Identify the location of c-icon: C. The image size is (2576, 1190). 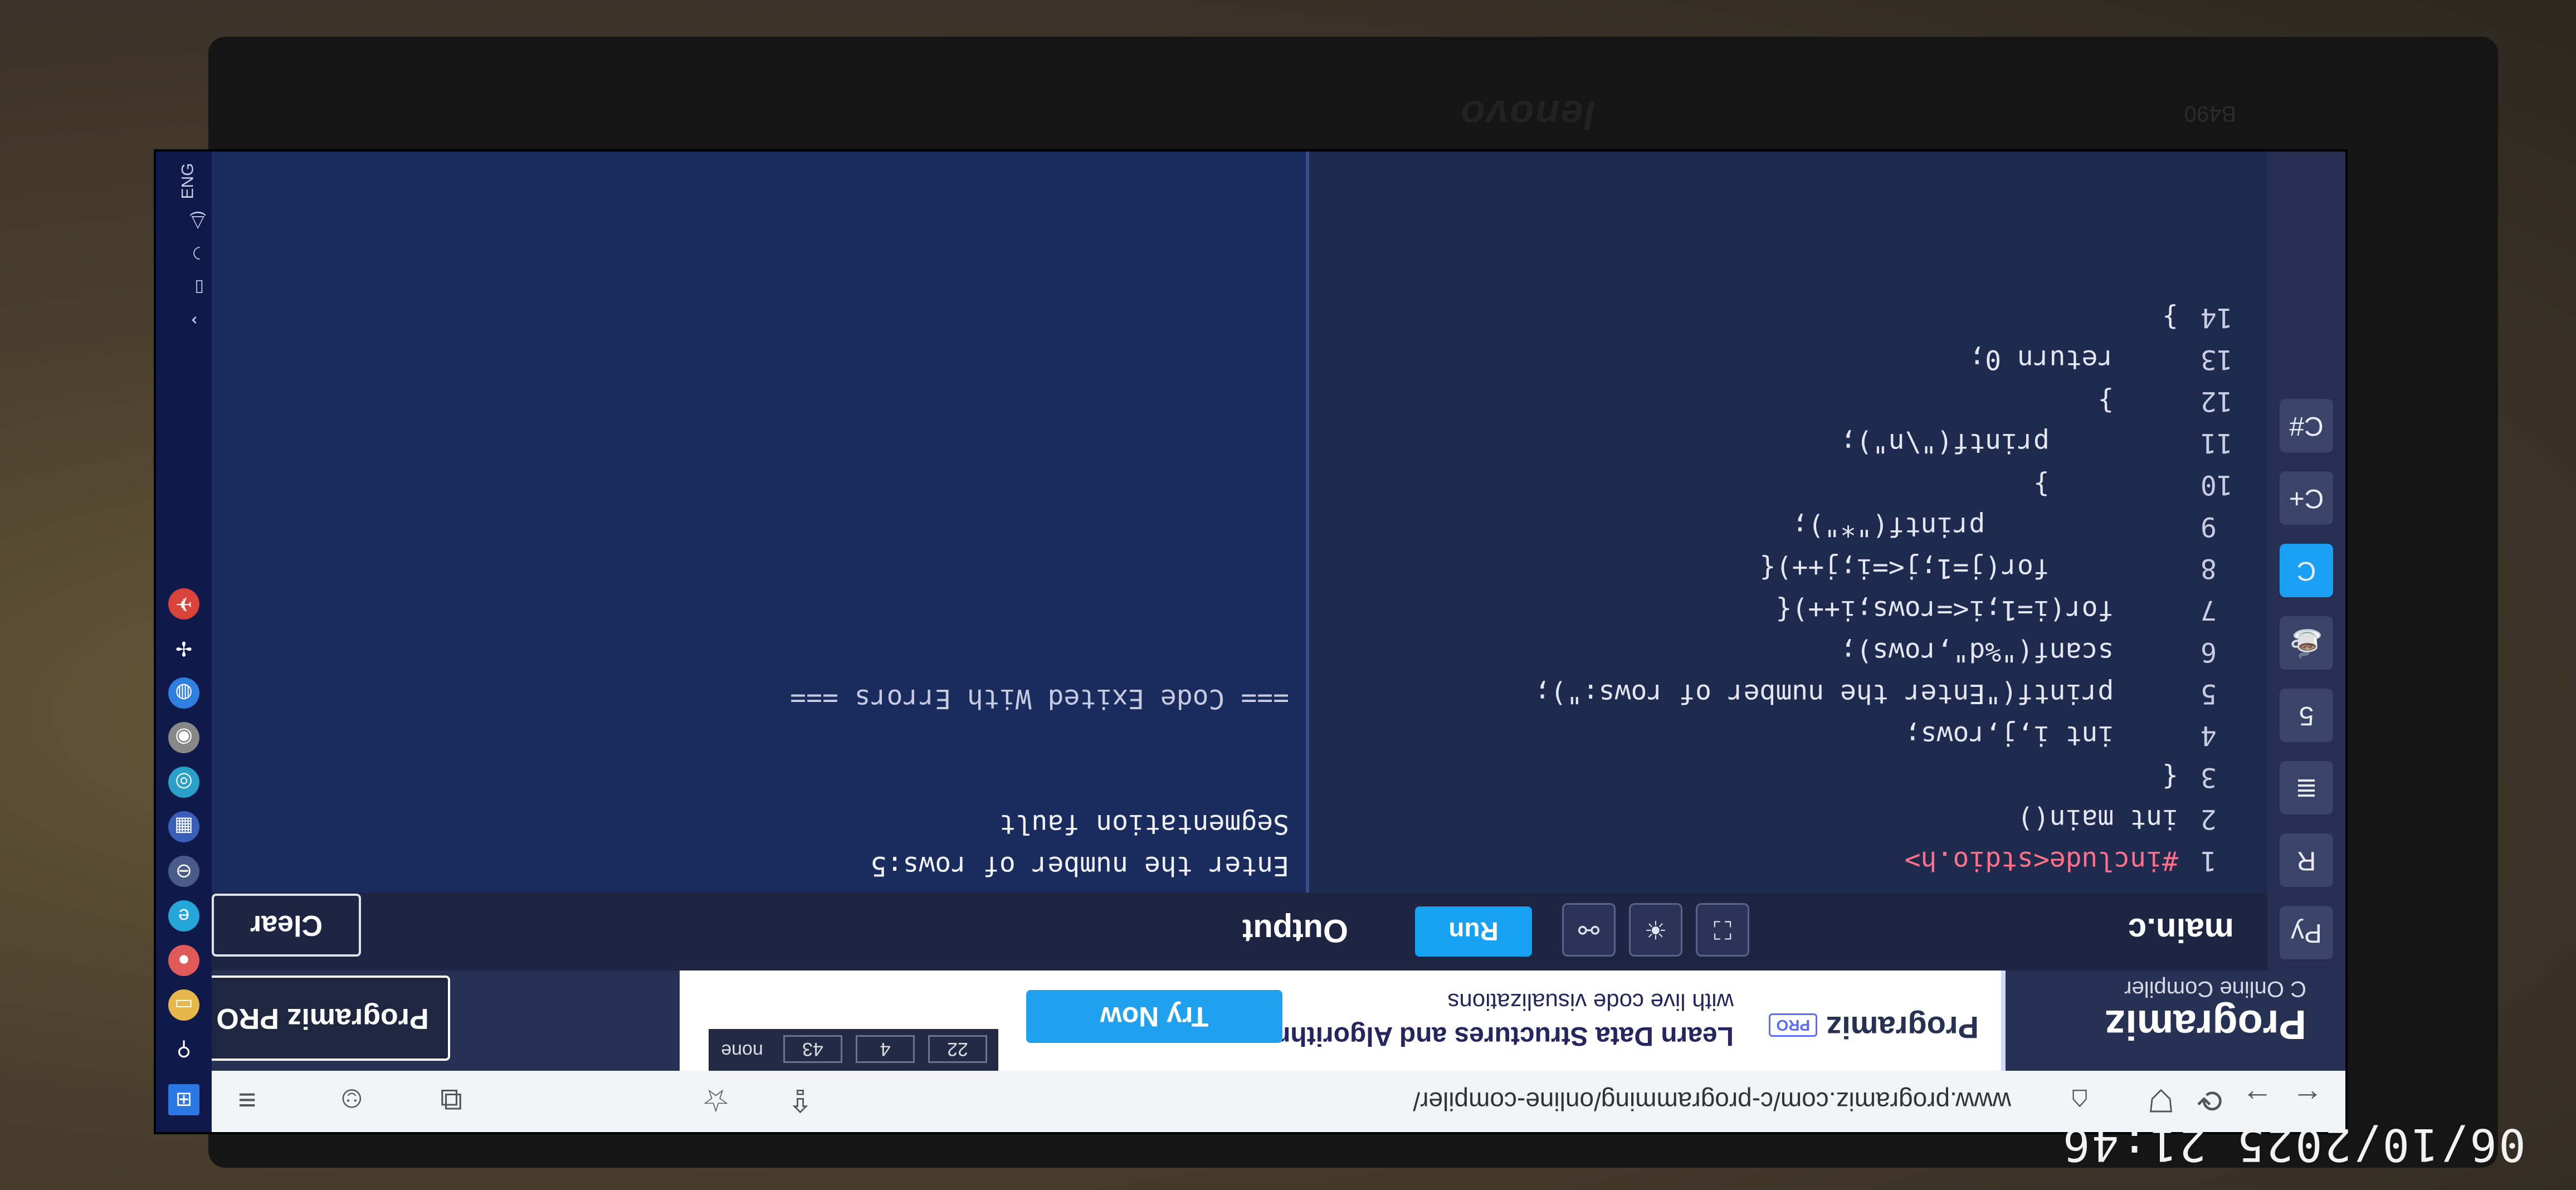
(2306, 570).